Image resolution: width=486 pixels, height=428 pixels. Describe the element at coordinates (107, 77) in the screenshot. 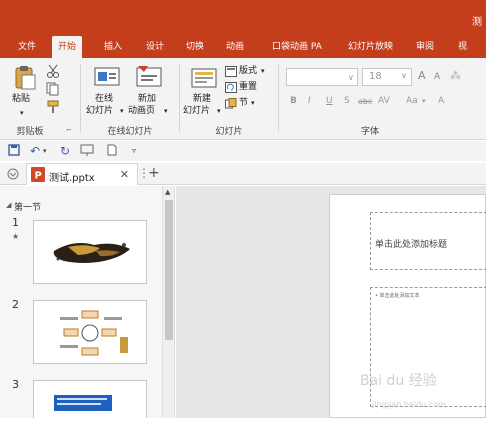

I see `online-slides-icon` at that location.